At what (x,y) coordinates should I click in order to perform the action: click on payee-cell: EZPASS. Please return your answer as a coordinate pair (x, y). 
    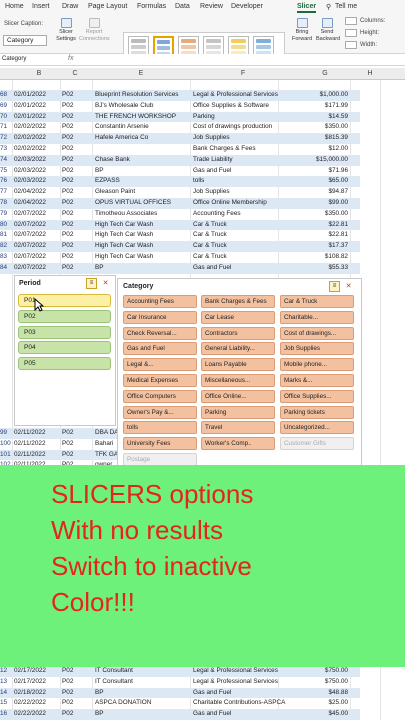
    Looking at the image, I should click on (141, 181).